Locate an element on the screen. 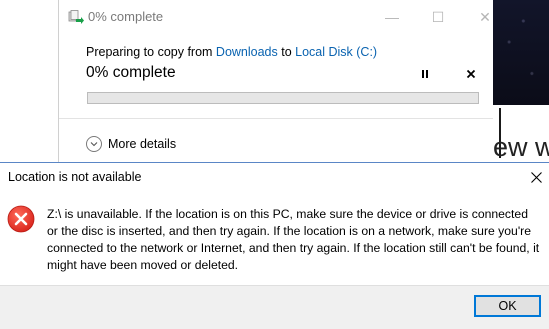 The height and width of the screenshot is (329, 549). more-details-toggle: More details is located at coordinates (131, 144).